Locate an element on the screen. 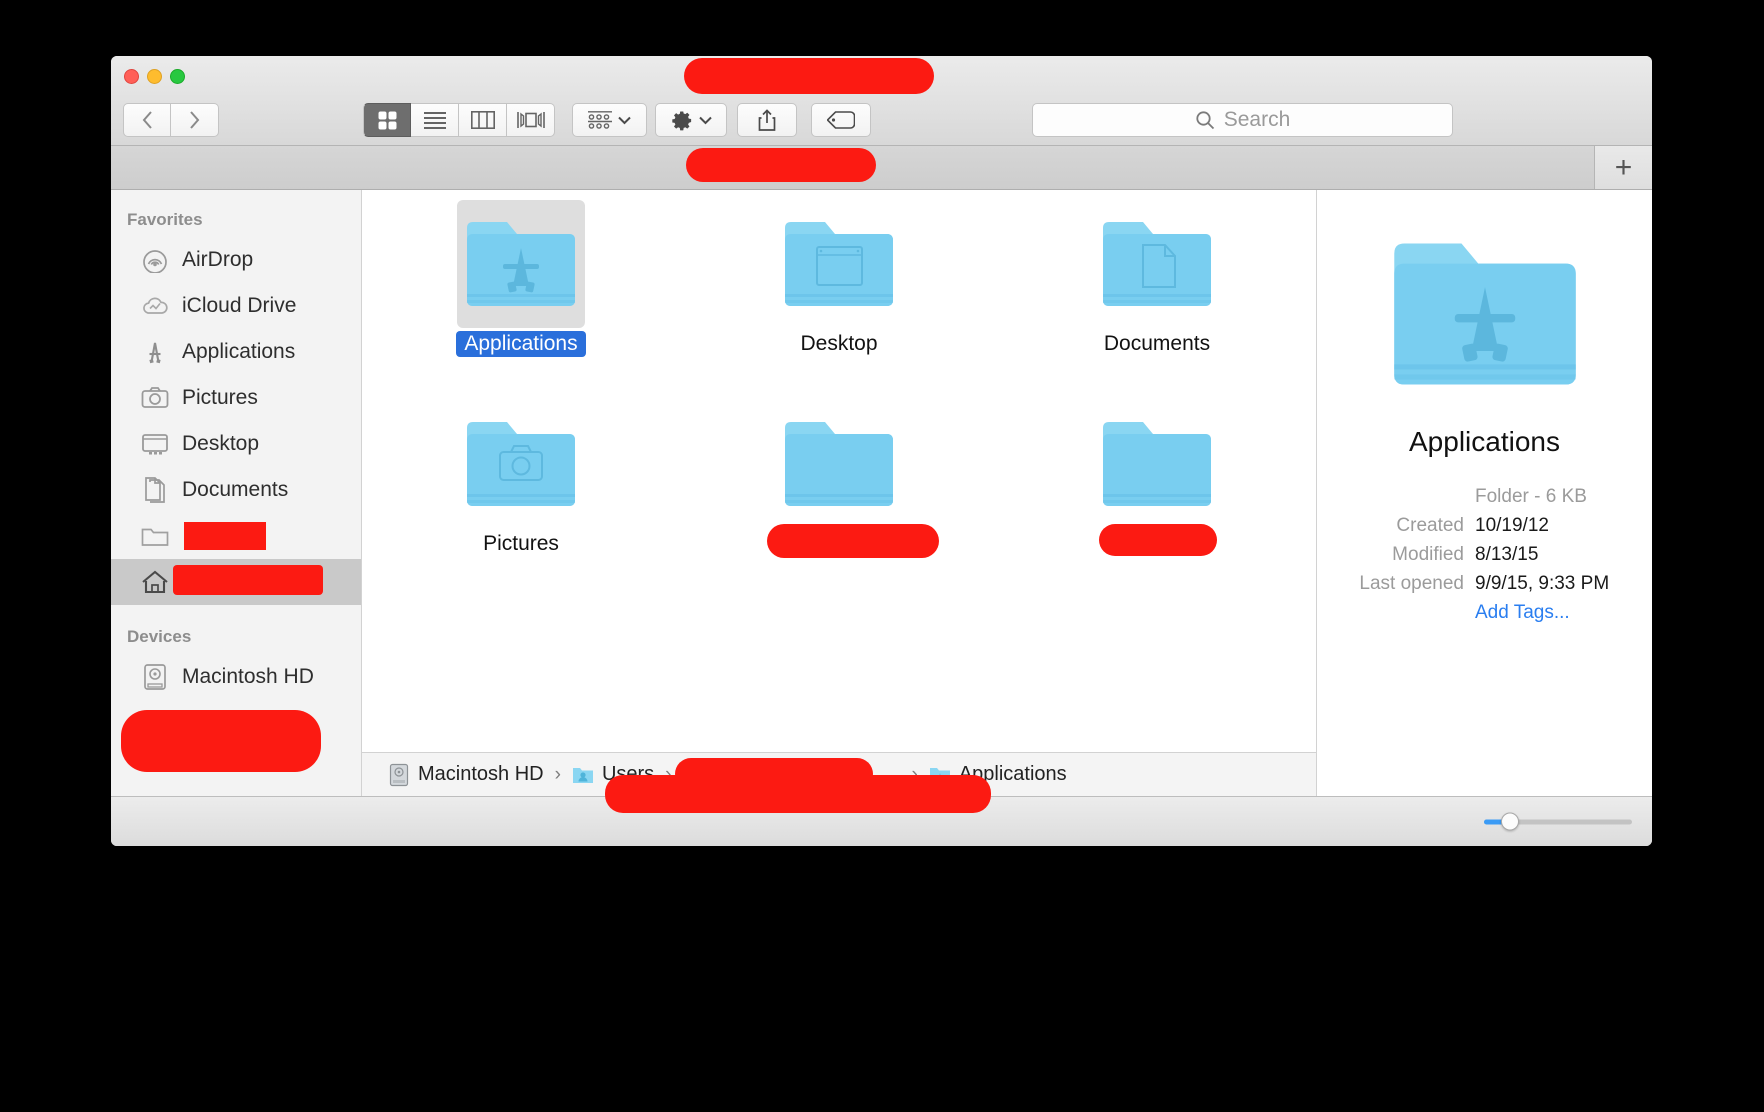 The image size is (1764, 1112). icon-size-slider is located at coordinates (1558, 821).